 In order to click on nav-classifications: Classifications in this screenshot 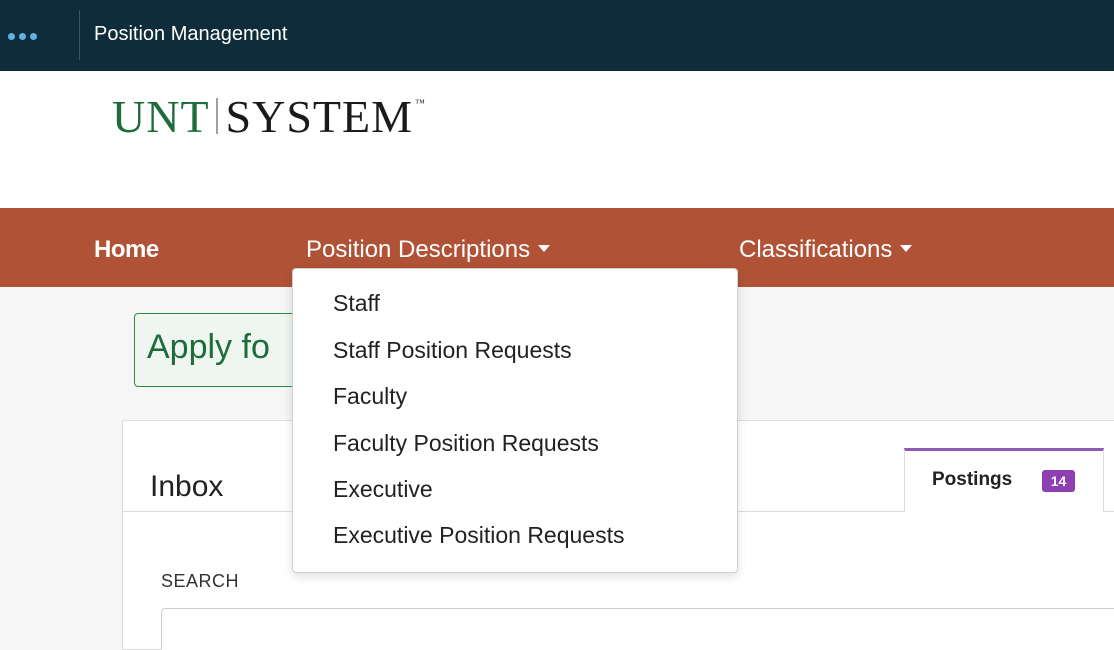, I will do `click(826, 250)`.